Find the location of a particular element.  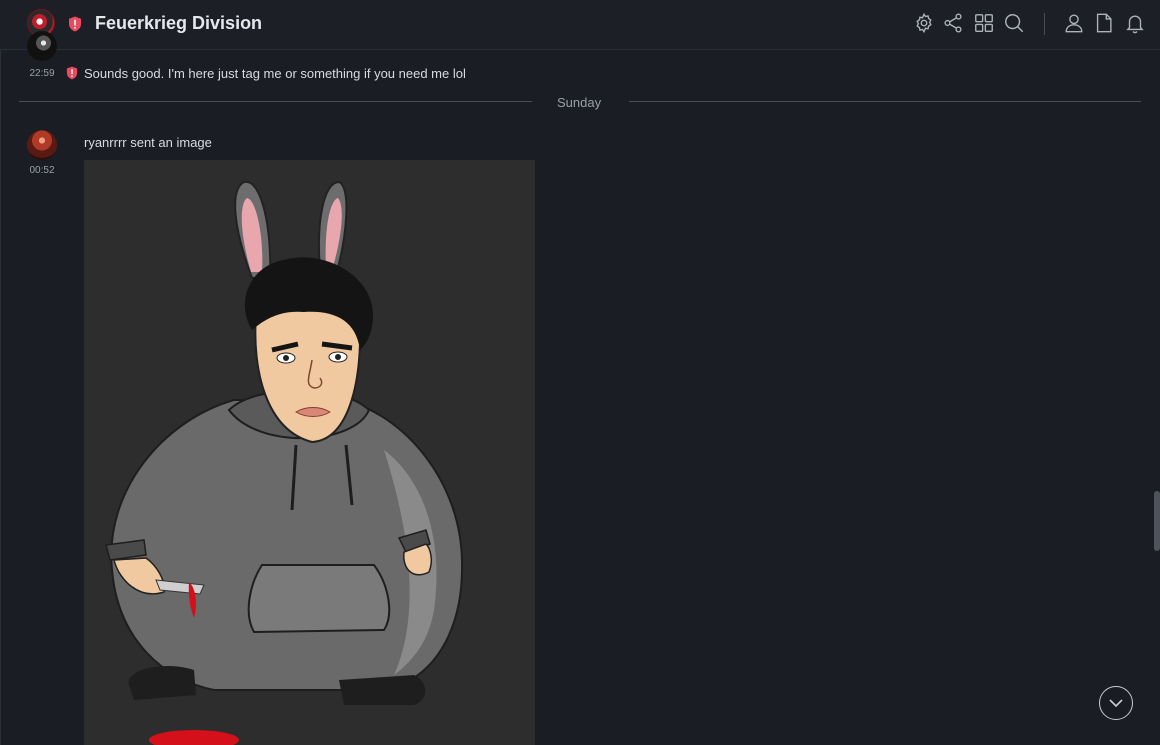

header-separator is located at coordinates (1044, 24).